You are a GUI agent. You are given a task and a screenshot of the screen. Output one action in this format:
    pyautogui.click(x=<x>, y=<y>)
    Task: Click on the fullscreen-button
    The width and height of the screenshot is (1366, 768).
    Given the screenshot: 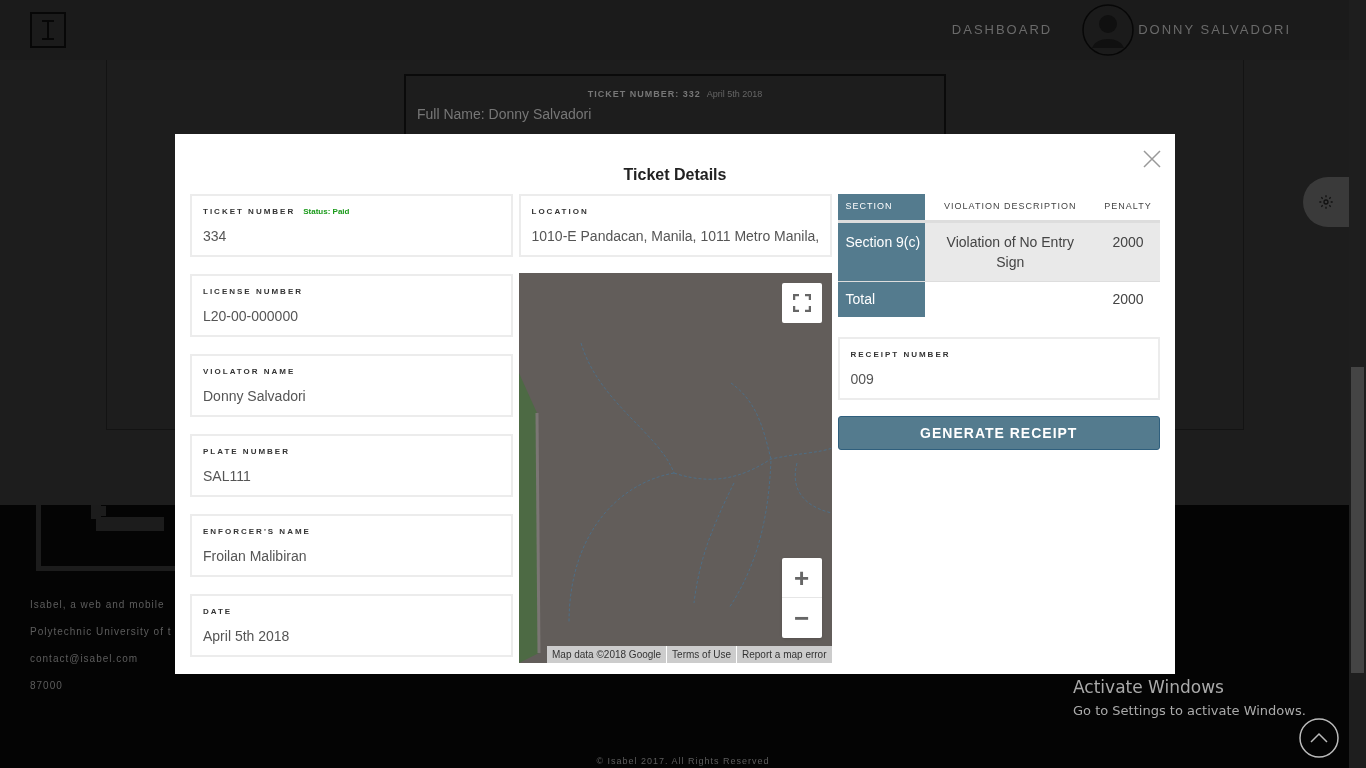 What is the action you would take?
    pyautogui.click(x=801, y=303)
    